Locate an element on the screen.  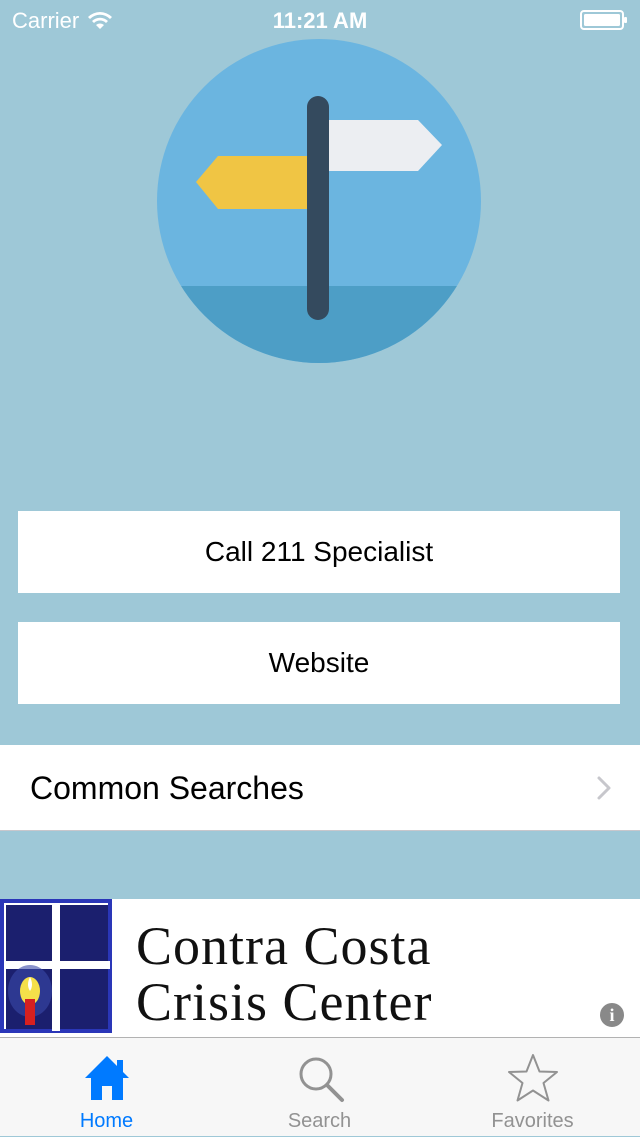
tab-search-label: Search is located at coordinates (319, 1121).